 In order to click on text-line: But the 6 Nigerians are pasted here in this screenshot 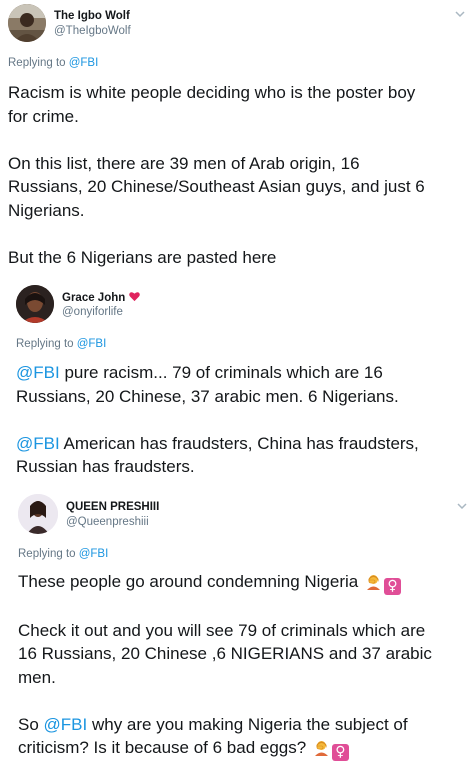, I will do `click(142, 257)`.